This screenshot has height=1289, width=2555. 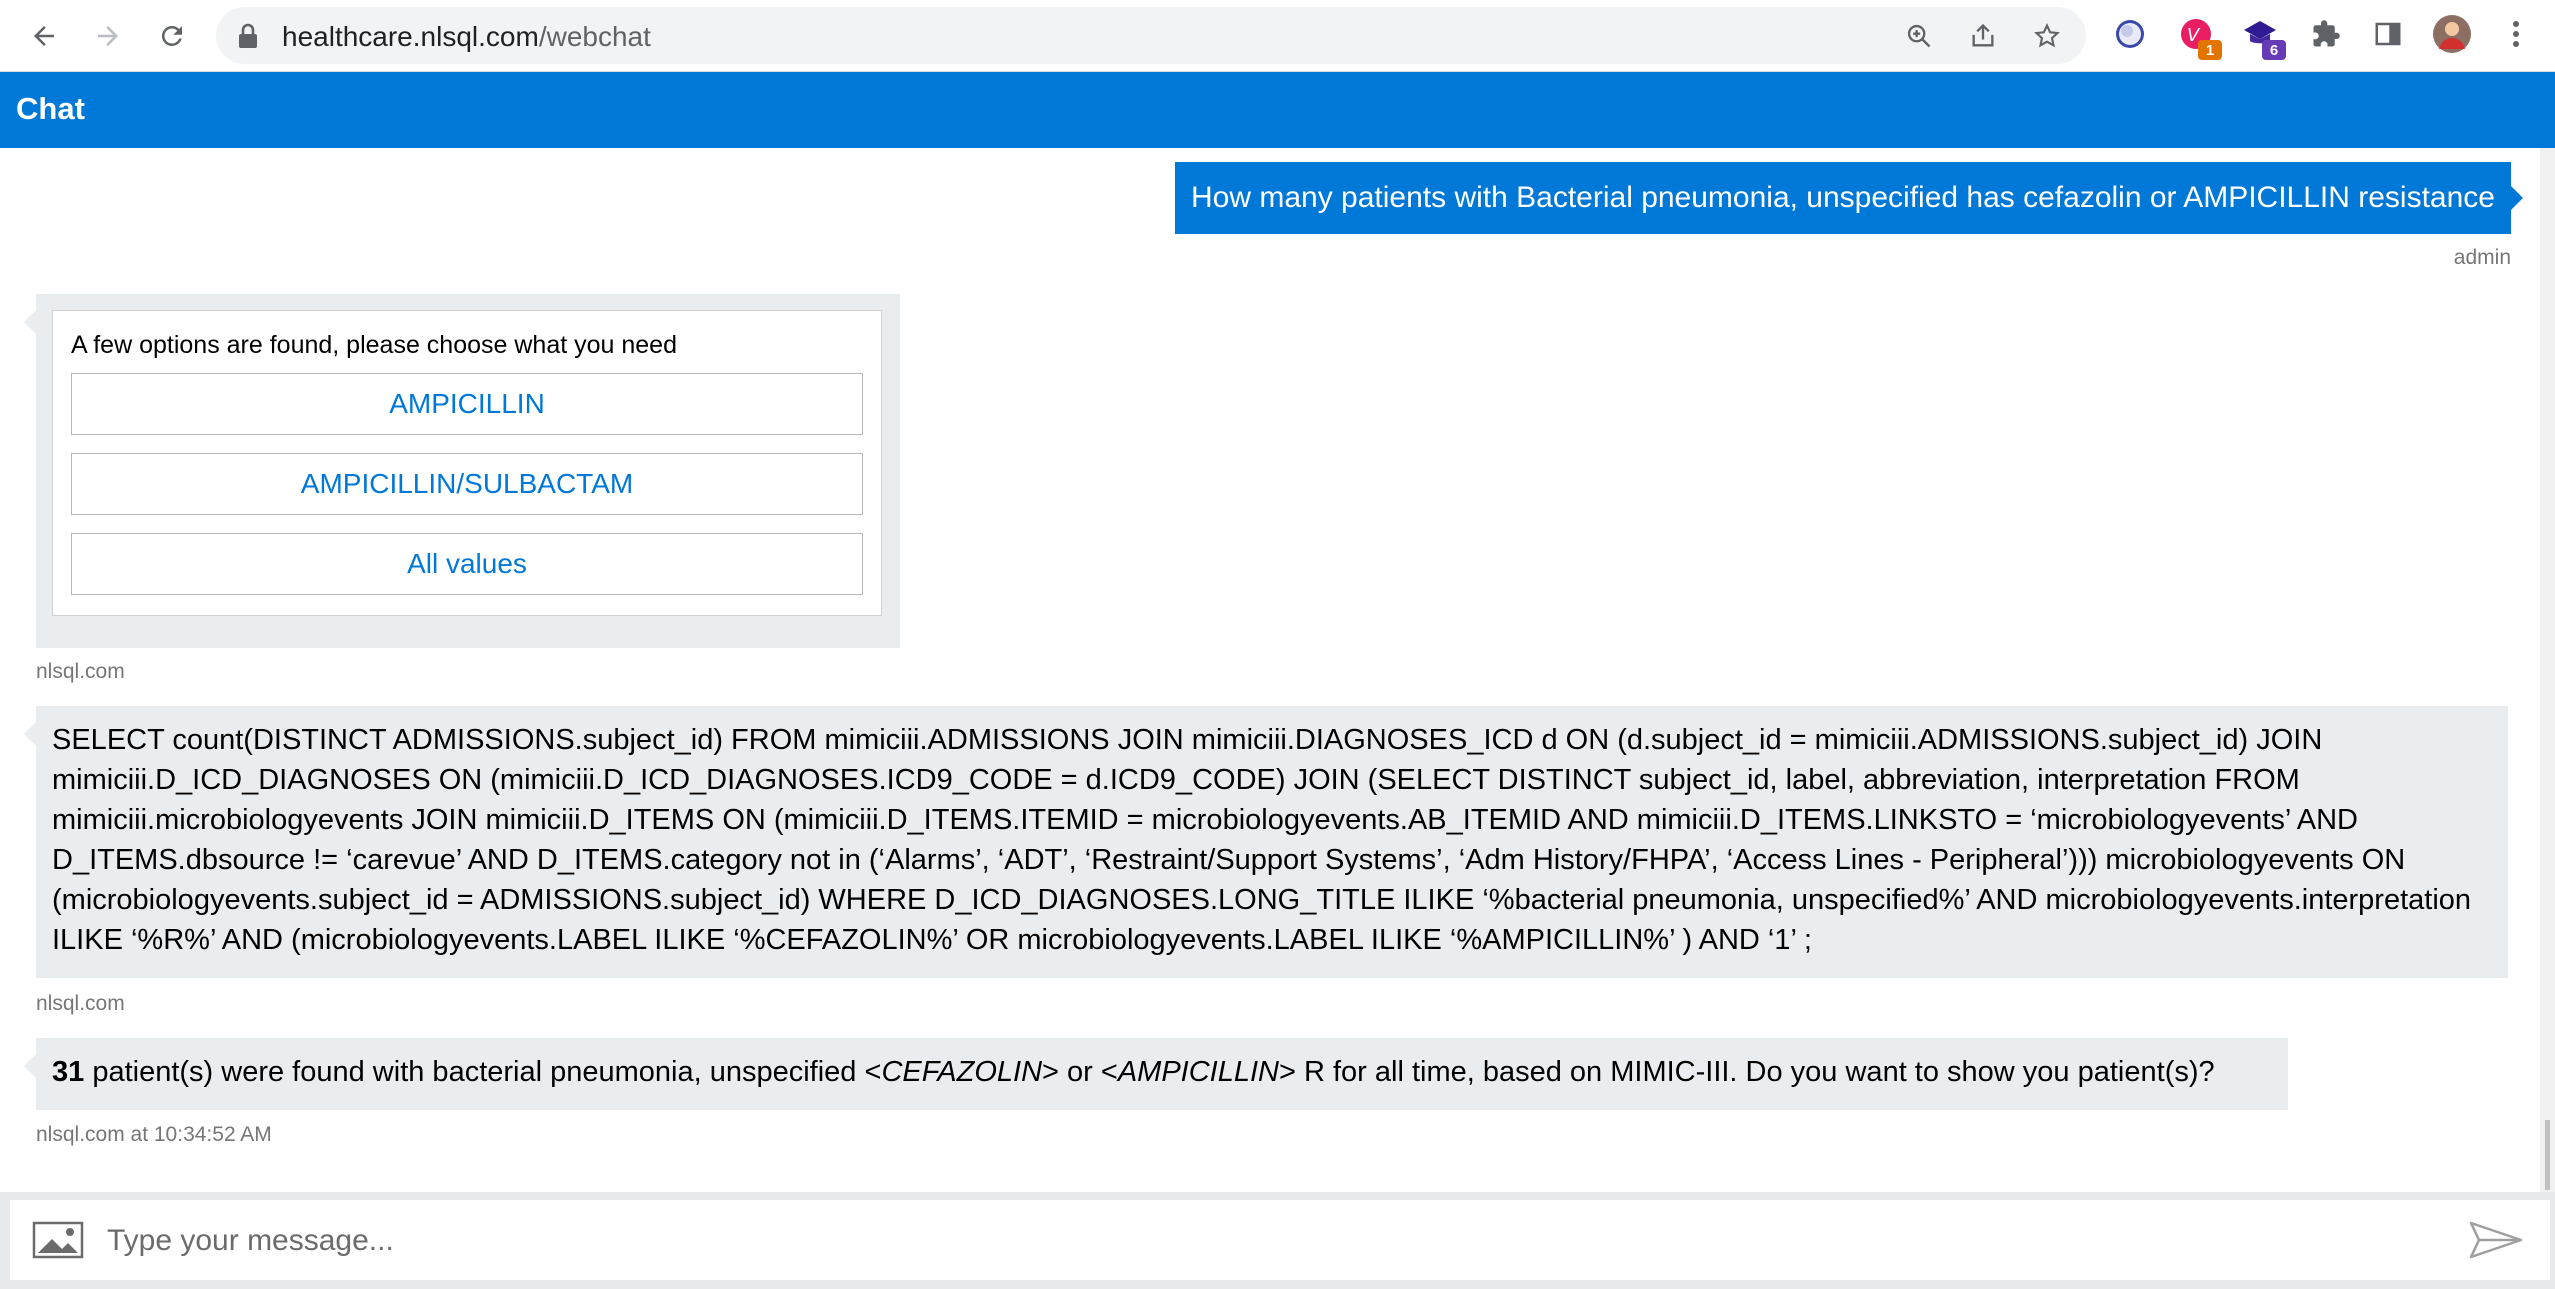 What do you see at coordinates (248, 35) in the screenshot?
I see `lock-icon` at bounding box center [248, 35].